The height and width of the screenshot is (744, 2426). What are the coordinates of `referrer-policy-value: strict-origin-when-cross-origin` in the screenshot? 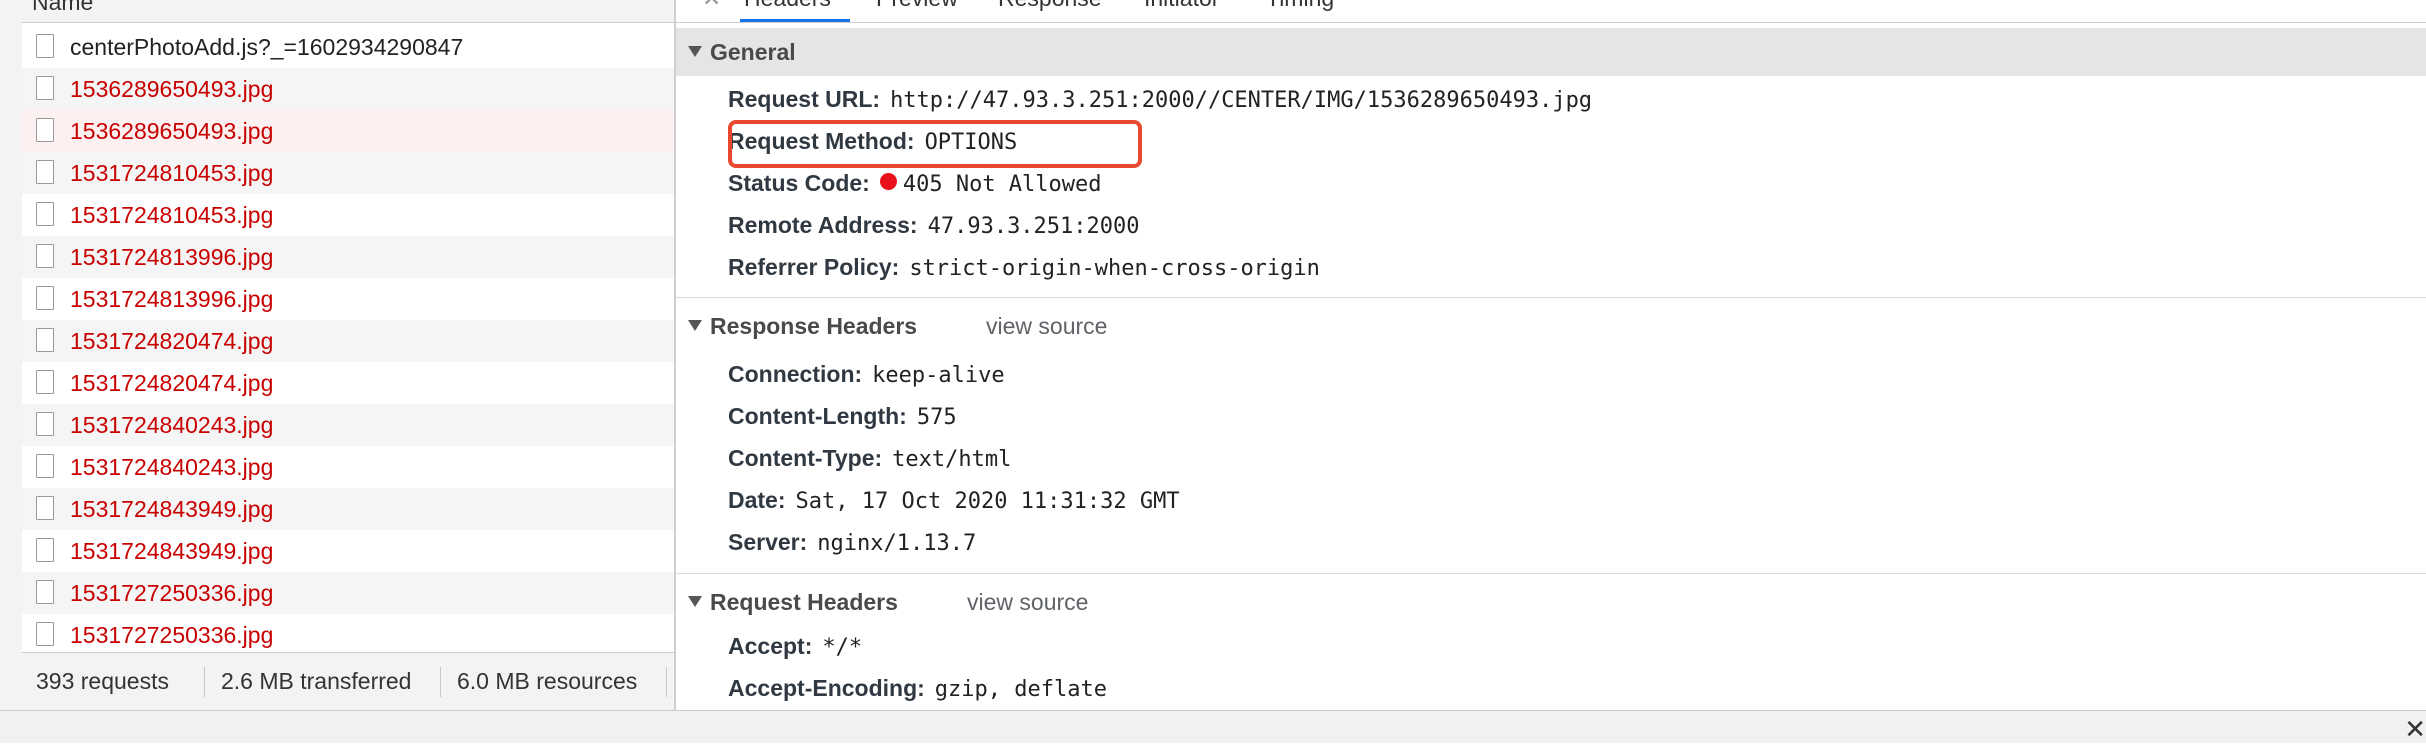 It's located at (1114, 268).